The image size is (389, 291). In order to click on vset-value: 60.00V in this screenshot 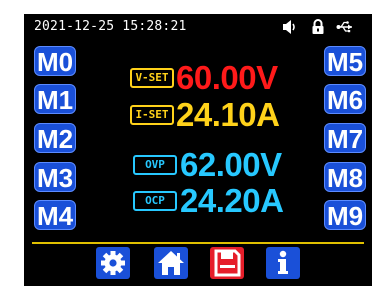, I will do `click(227, 78)`.